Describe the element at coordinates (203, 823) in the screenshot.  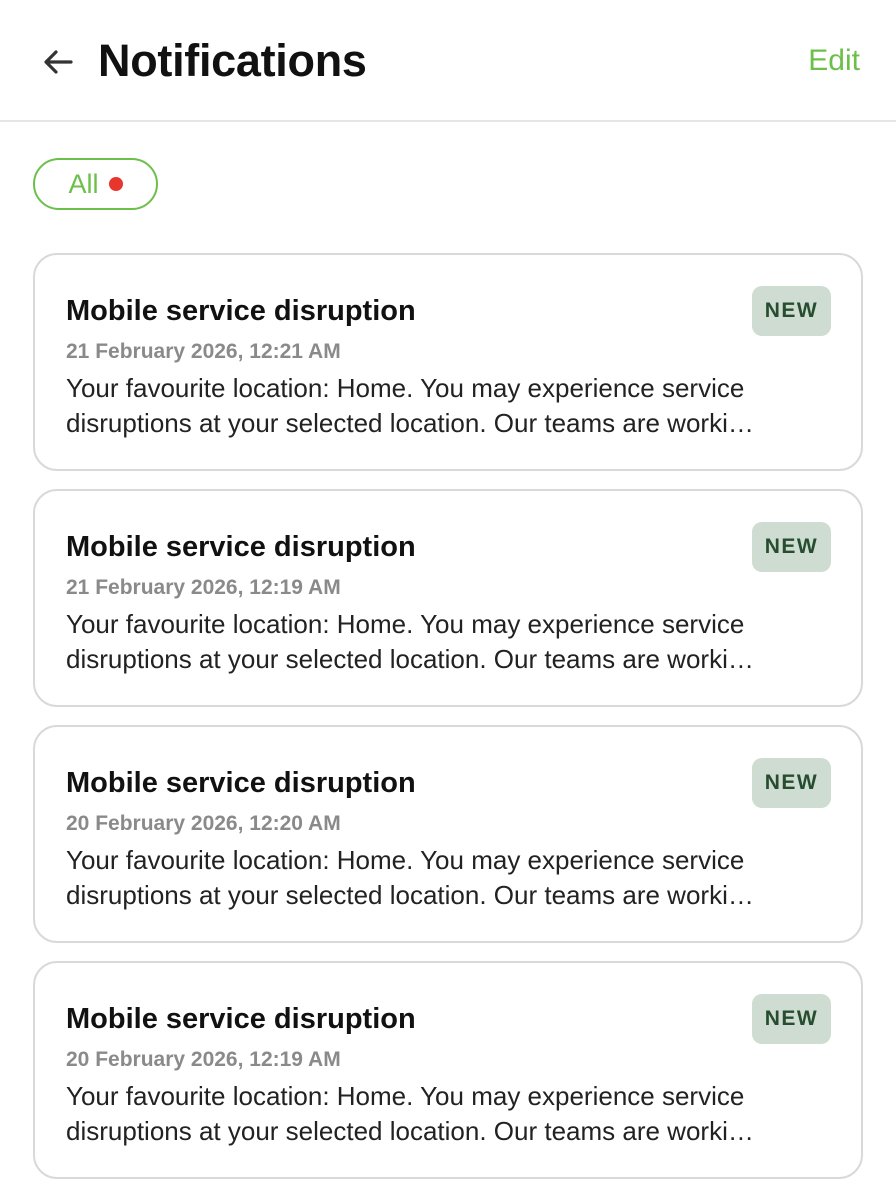
I see `notification-date: 20 February 2026, 12:20 AM` at that location.